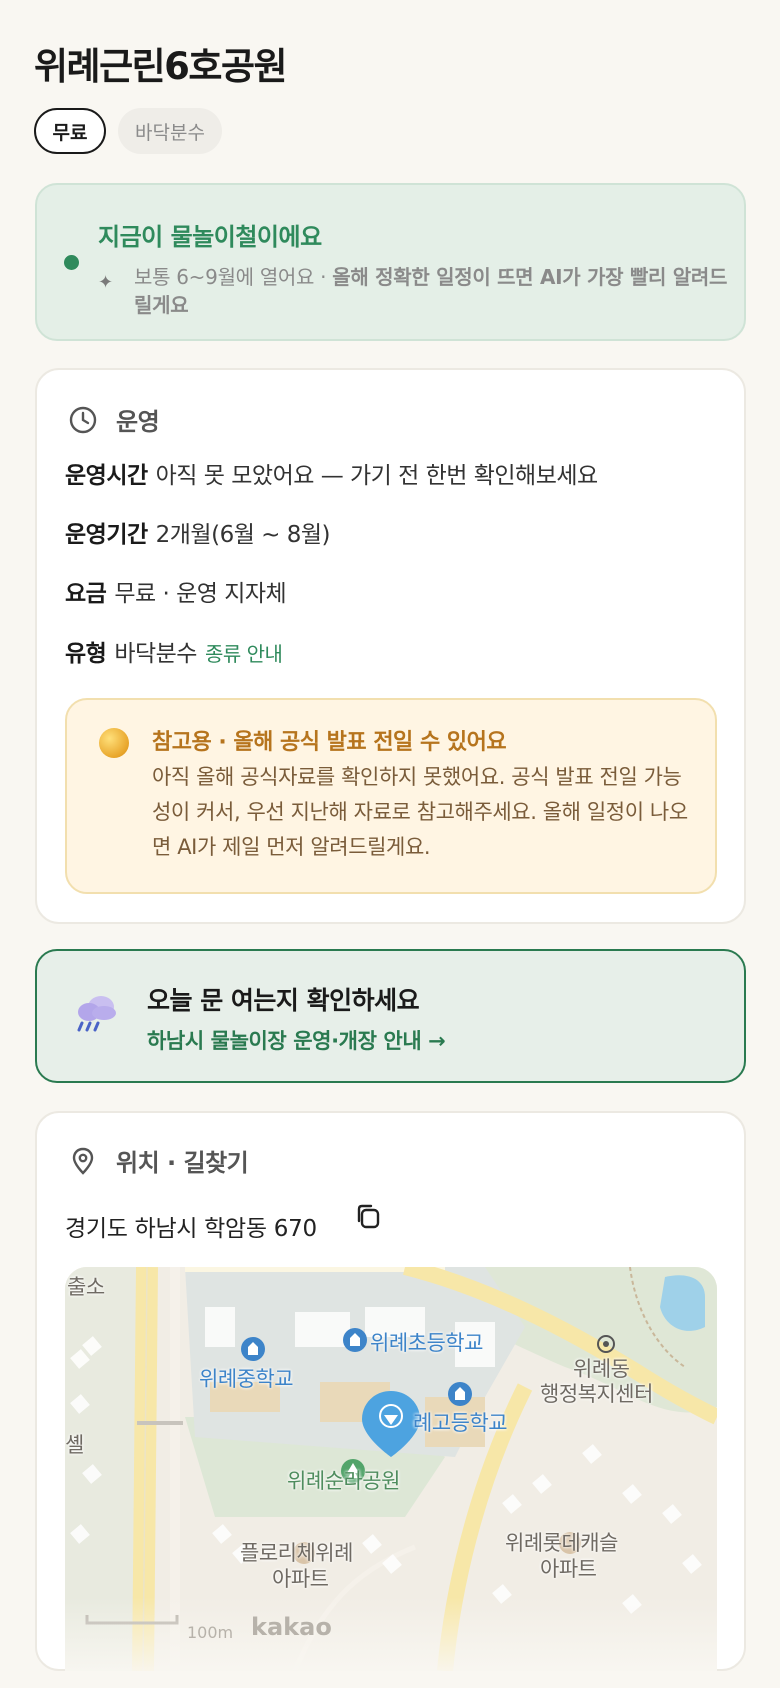  Describe the element at coordinates (233, 277) in the screenshot. I see `season-desc-plain: 보통 6~9월에 열어요 ·` at that location.